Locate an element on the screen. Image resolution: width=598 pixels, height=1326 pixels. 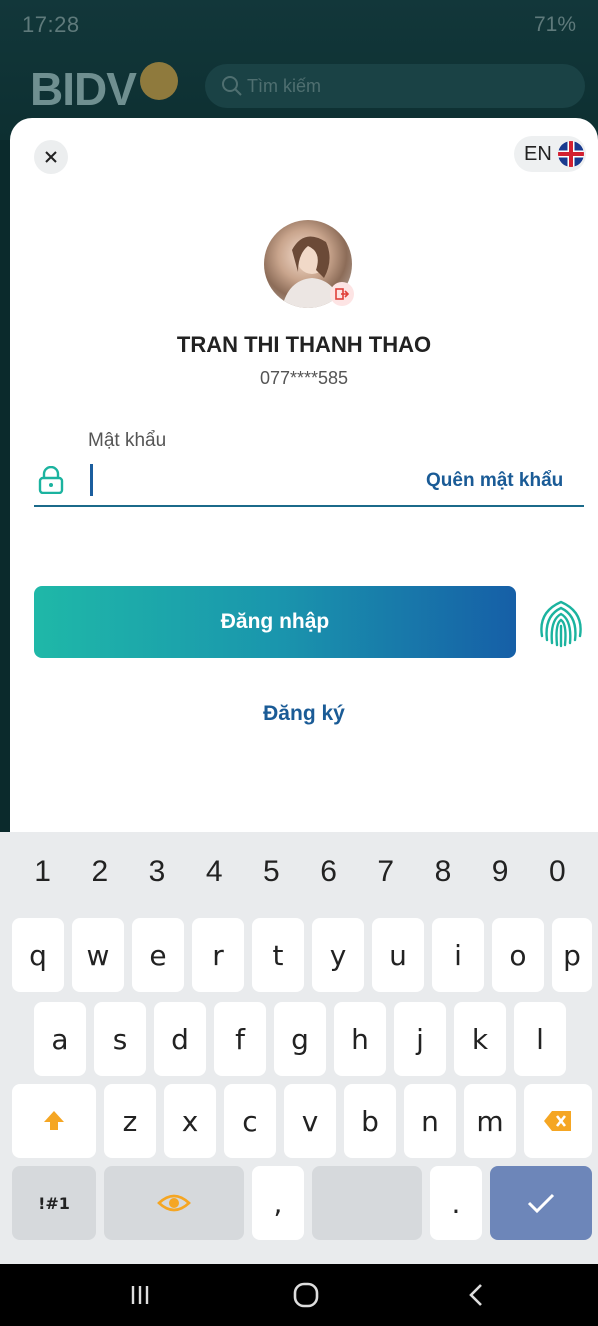
close-button is located at coordinates (51, 157).